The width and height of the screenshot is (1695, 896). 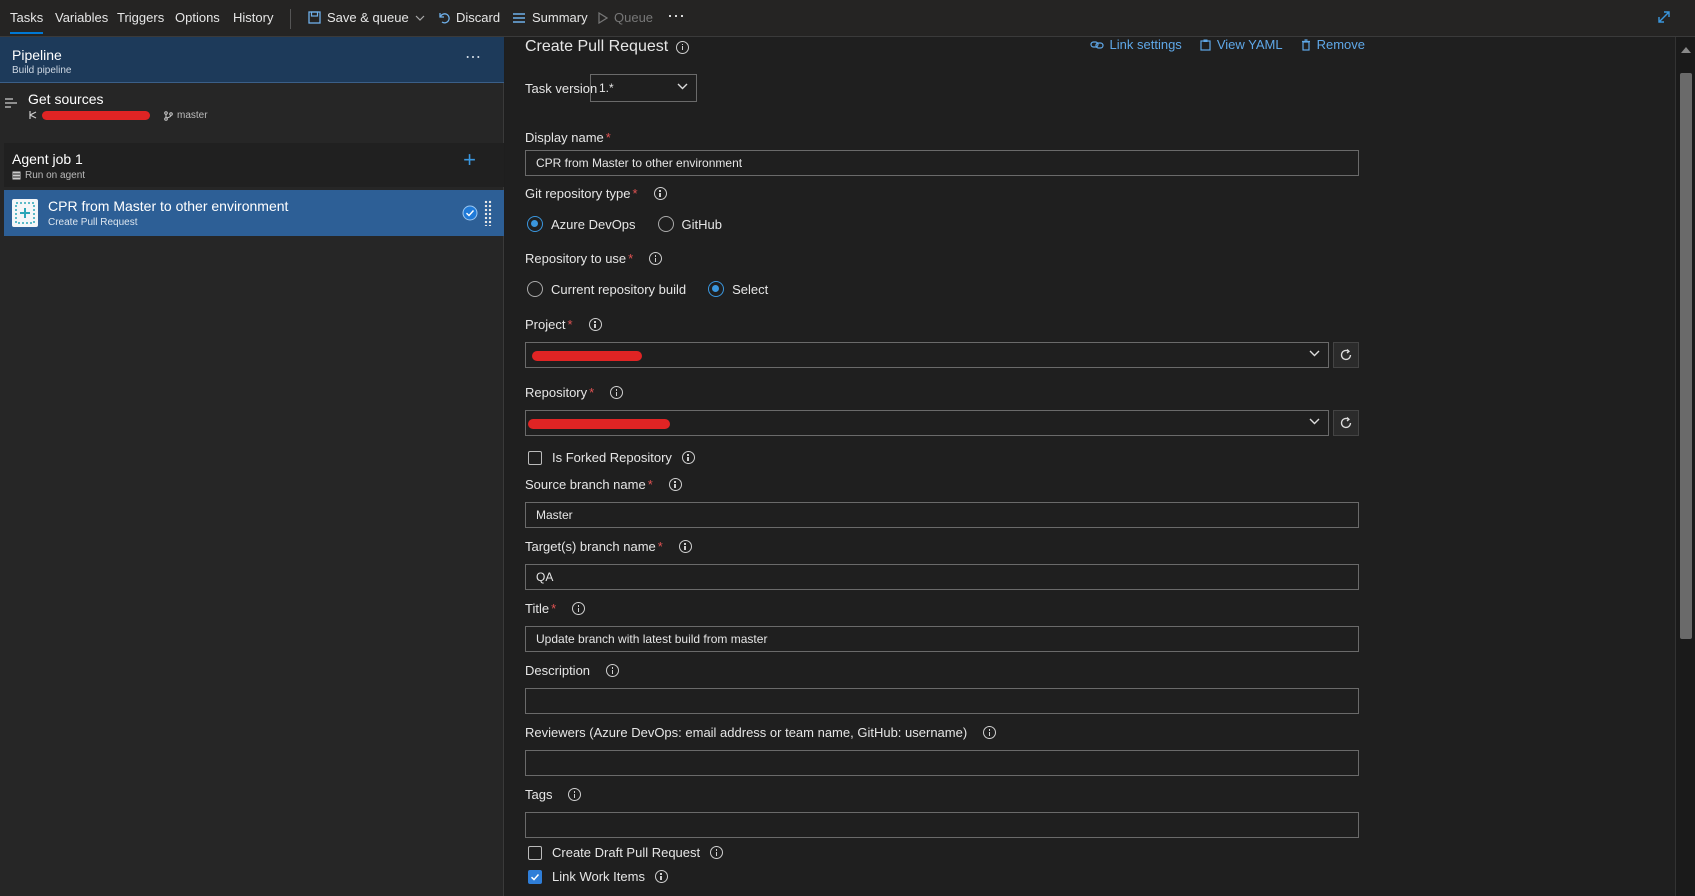 I want to click on summary-label: Summary, so click(x=560, y=17).